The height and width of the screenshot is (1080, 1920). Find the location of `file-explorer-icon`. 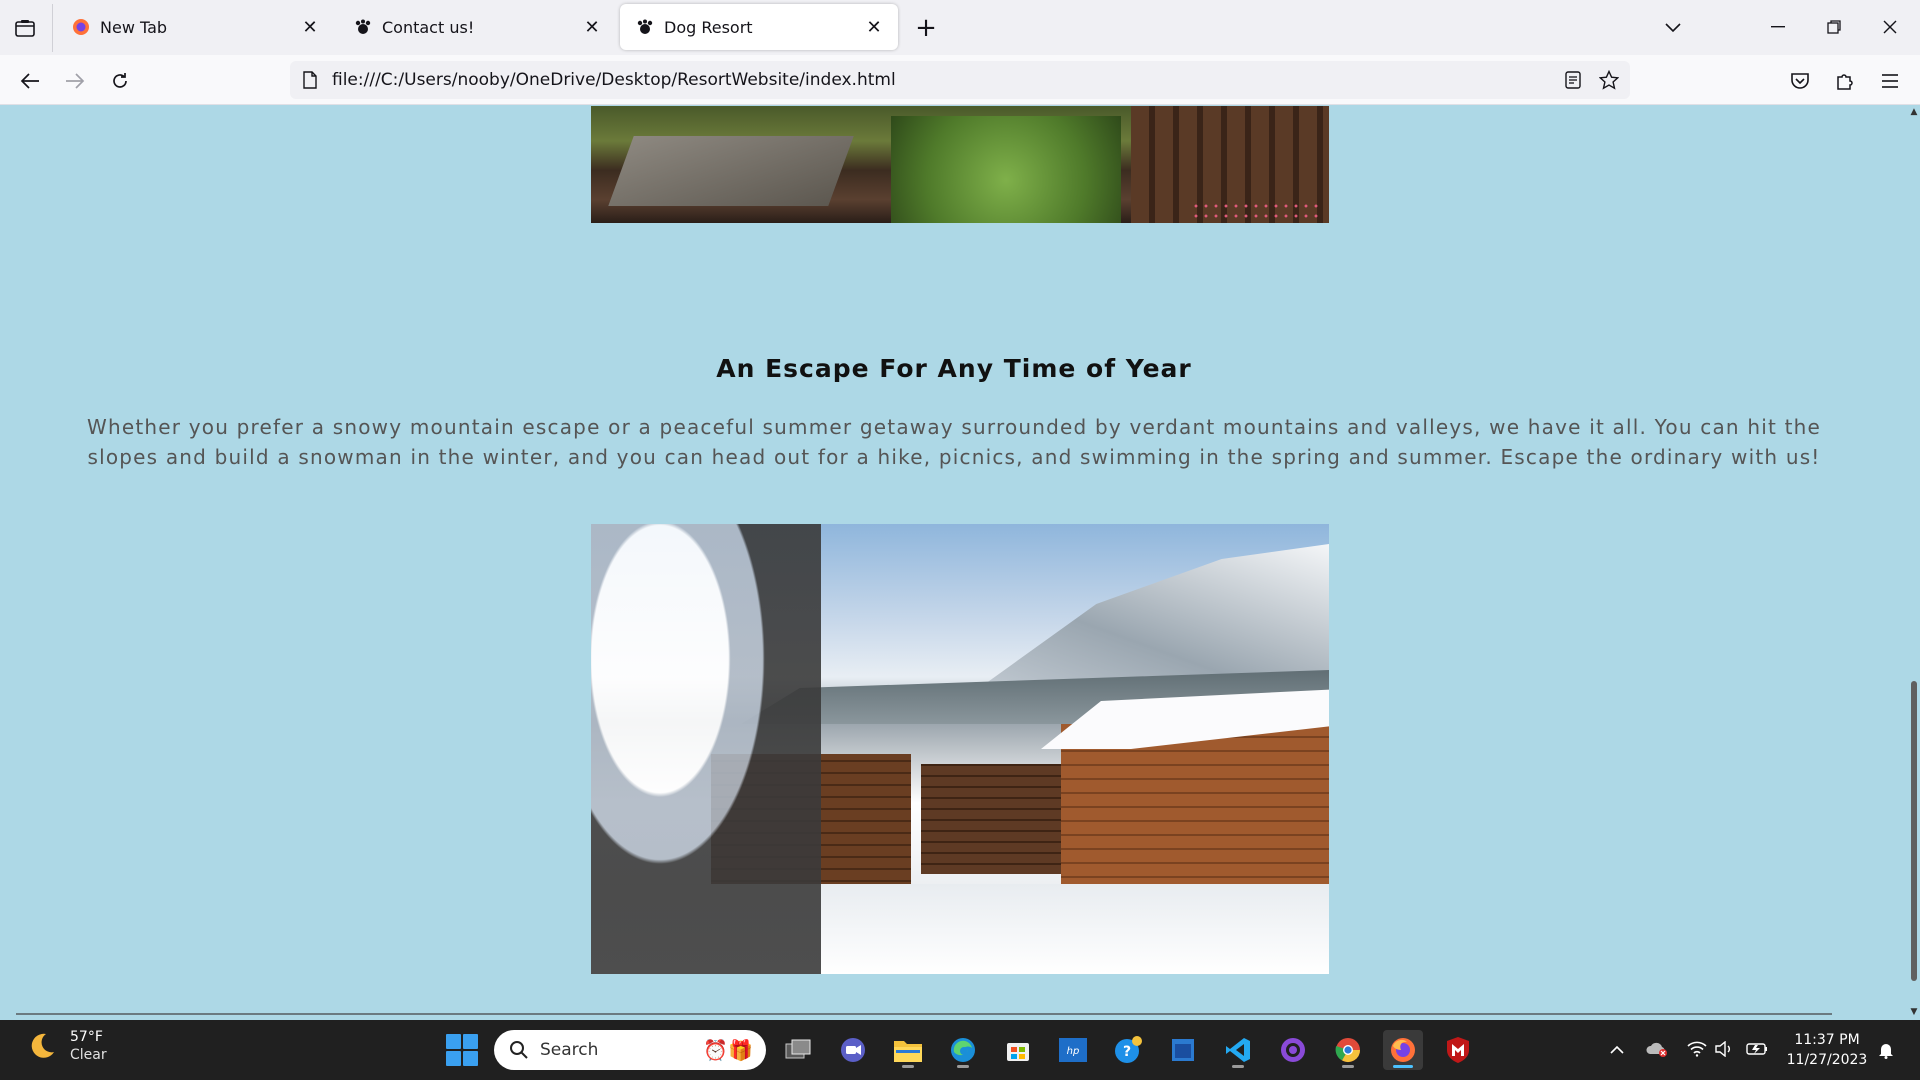

file-explorer-icon is located at coordinates (908, 1050).